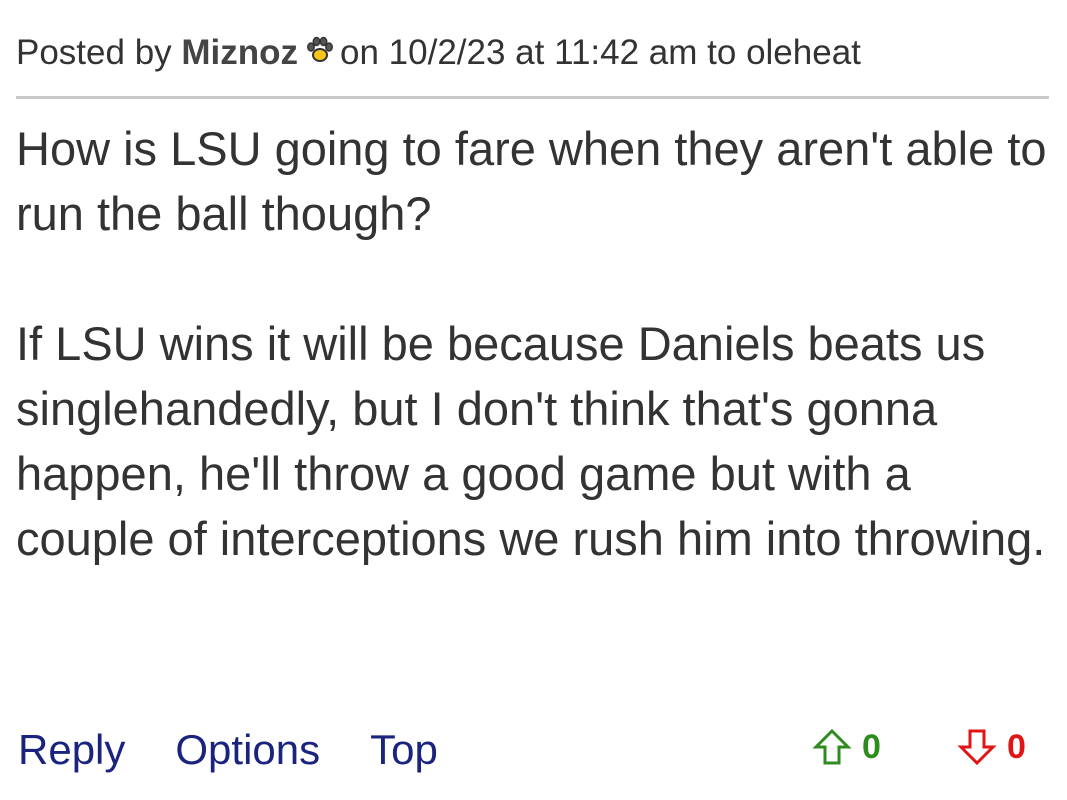  What do you see at coordinates (320, 49) in the screenshot?
I see `paw-print-icon` at bounding box center [320, 49].